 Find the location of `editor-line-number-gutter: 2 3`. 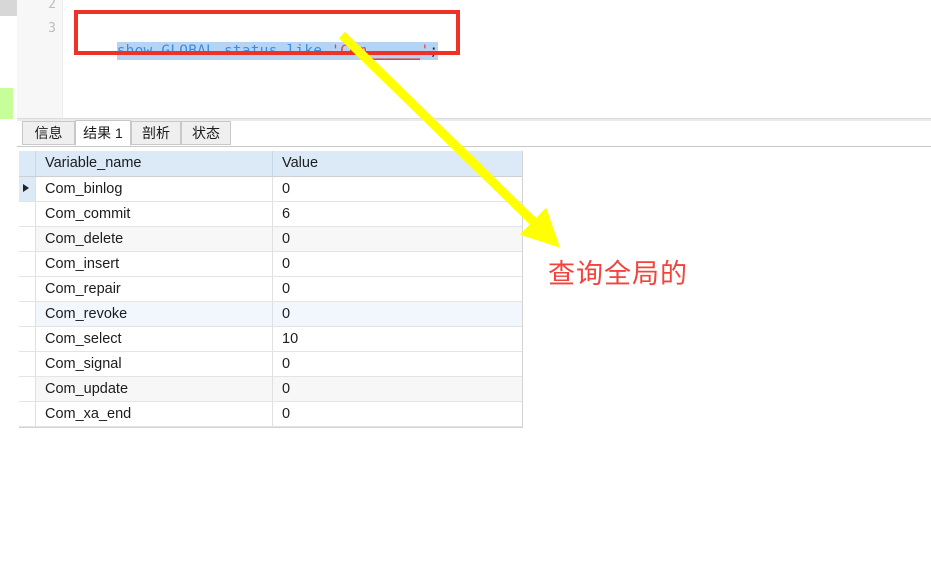

editor-line-number-gutter: 2 3 is located at coordinates (40, 59).